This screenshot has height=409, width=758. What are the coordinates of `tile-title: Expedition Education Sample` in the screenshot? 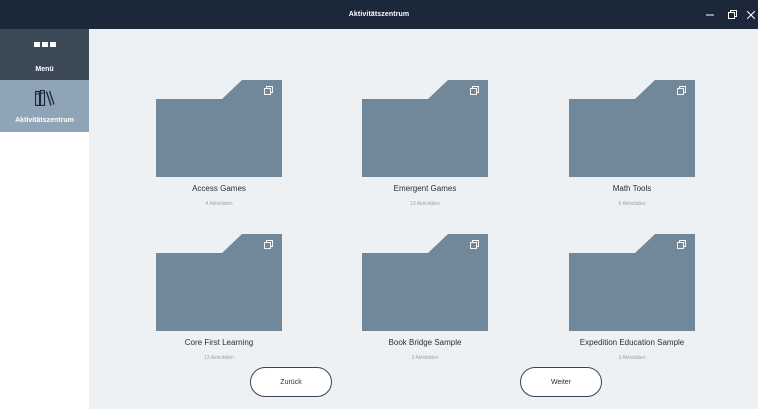 It's located at (632, 342).